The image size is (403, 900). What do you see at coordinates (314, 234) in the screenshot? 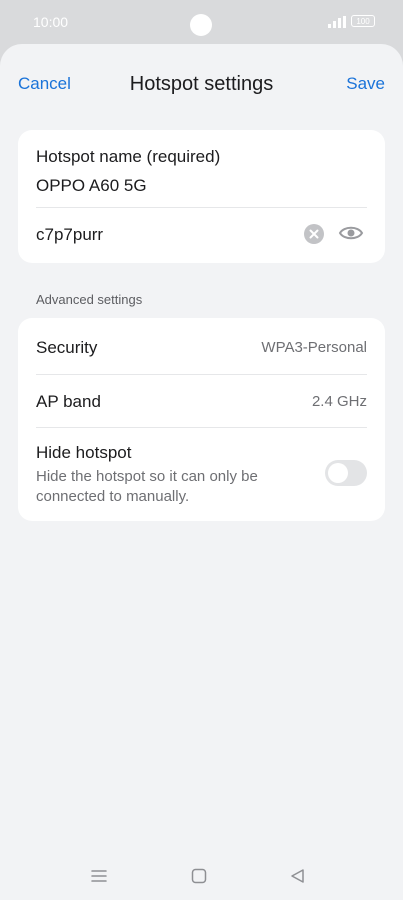
I see `clear-icon` at bounding box center [314, 234].